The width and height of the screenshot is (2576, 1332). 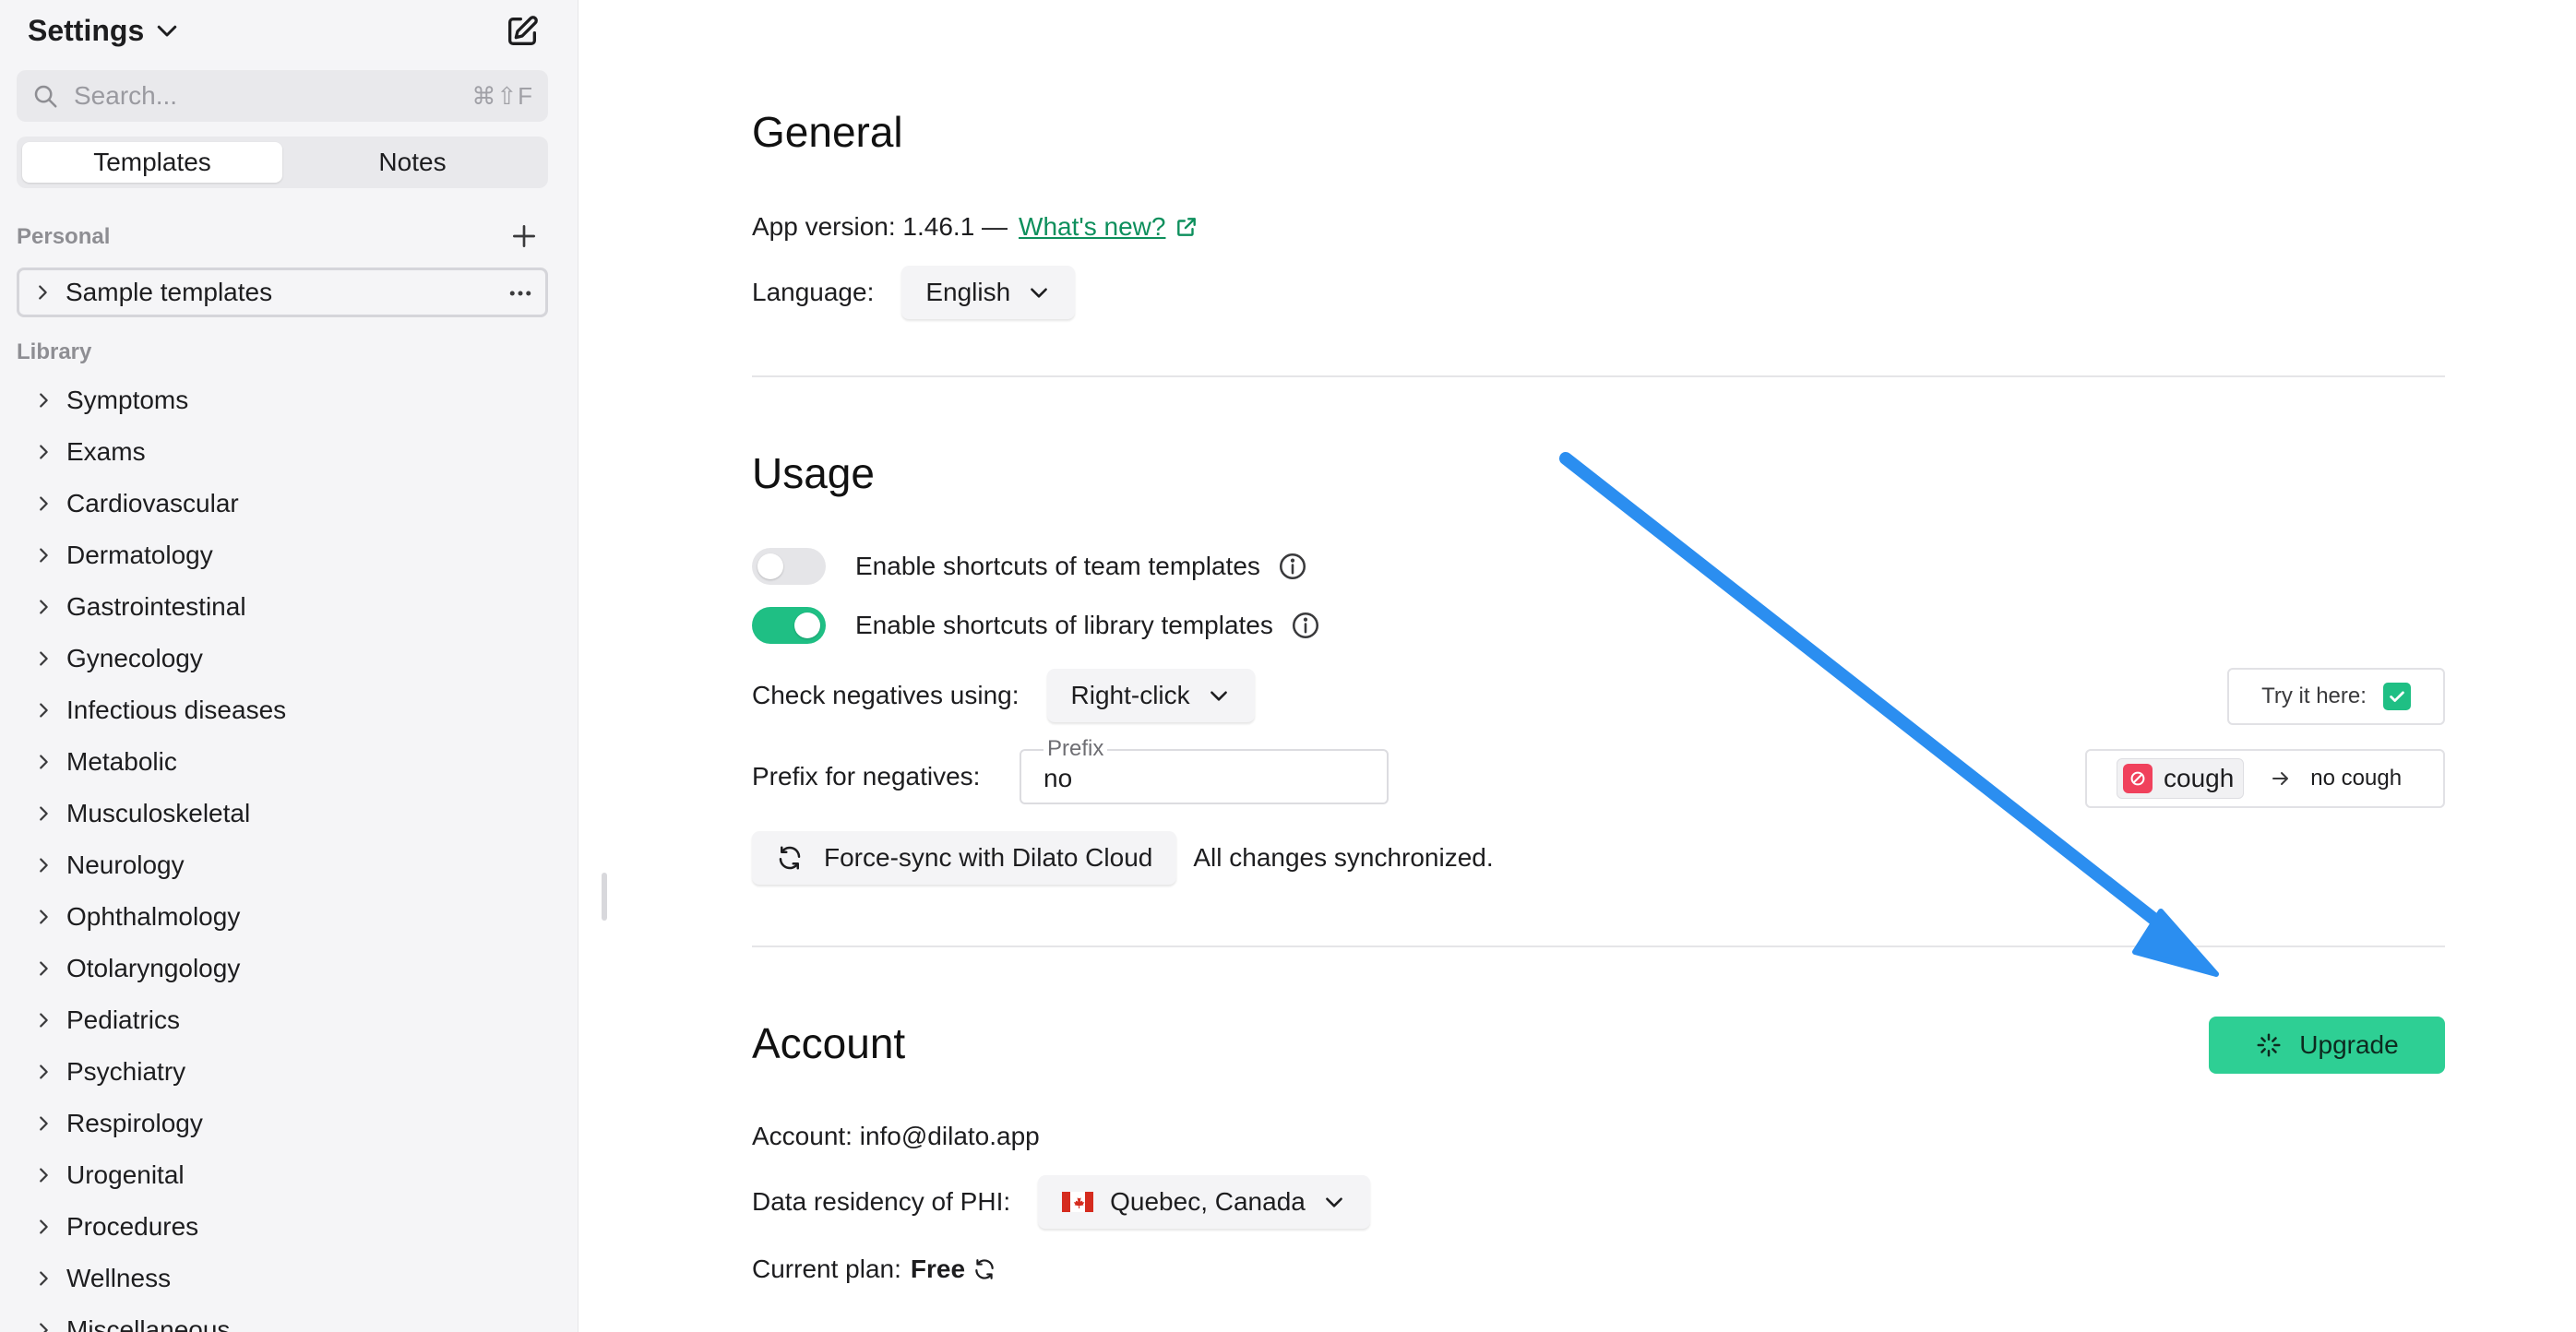 I want to click on sidebar-item-musculoskeletal: Musculoskeletal, so click(x=159, y=813).